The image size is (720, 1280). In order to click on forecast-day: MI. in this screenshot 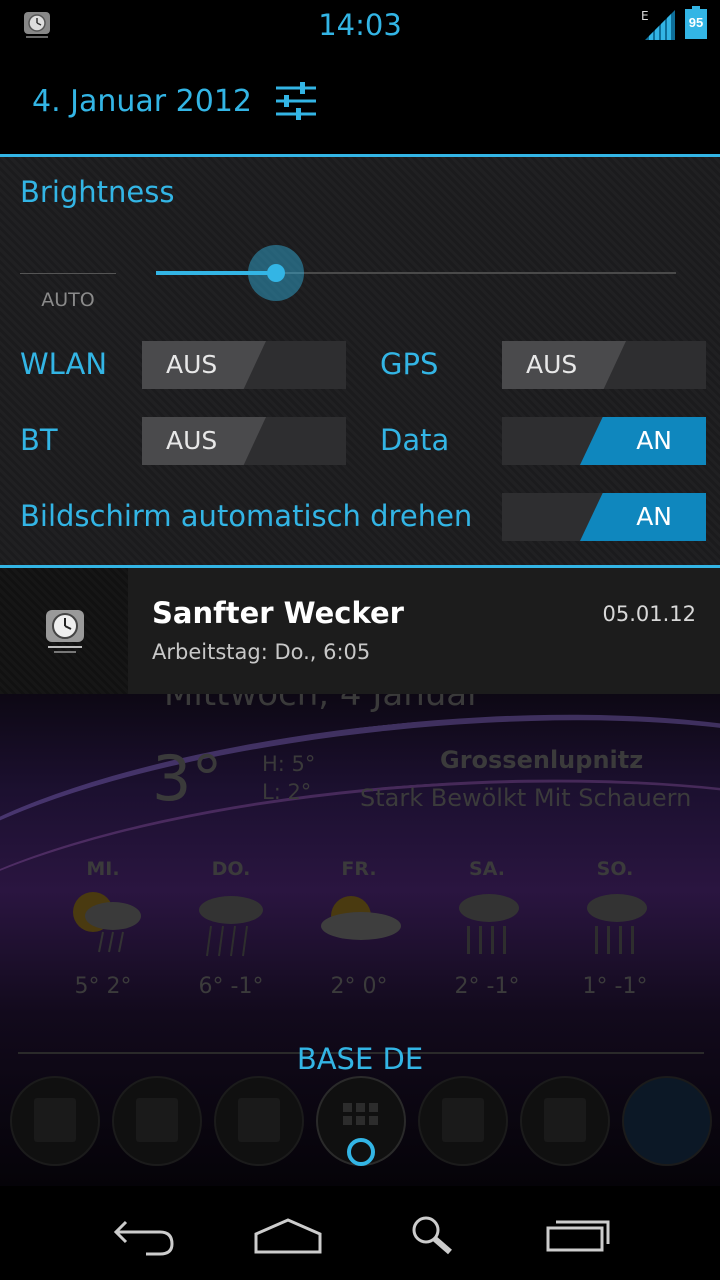, I will do `click(103, 869)`.